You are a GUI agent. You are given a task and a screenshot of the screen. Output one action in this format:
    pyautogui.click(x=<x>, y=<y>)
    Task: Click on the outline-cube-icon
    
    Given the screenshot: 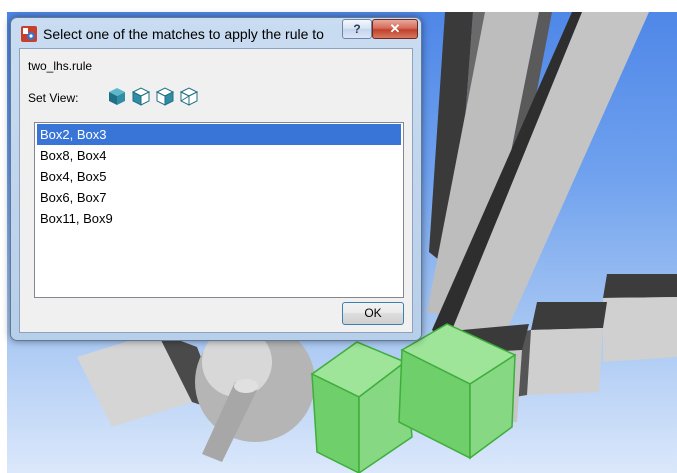 What is the action you would take?
    pyautogui.click(x=189, y=96)
    